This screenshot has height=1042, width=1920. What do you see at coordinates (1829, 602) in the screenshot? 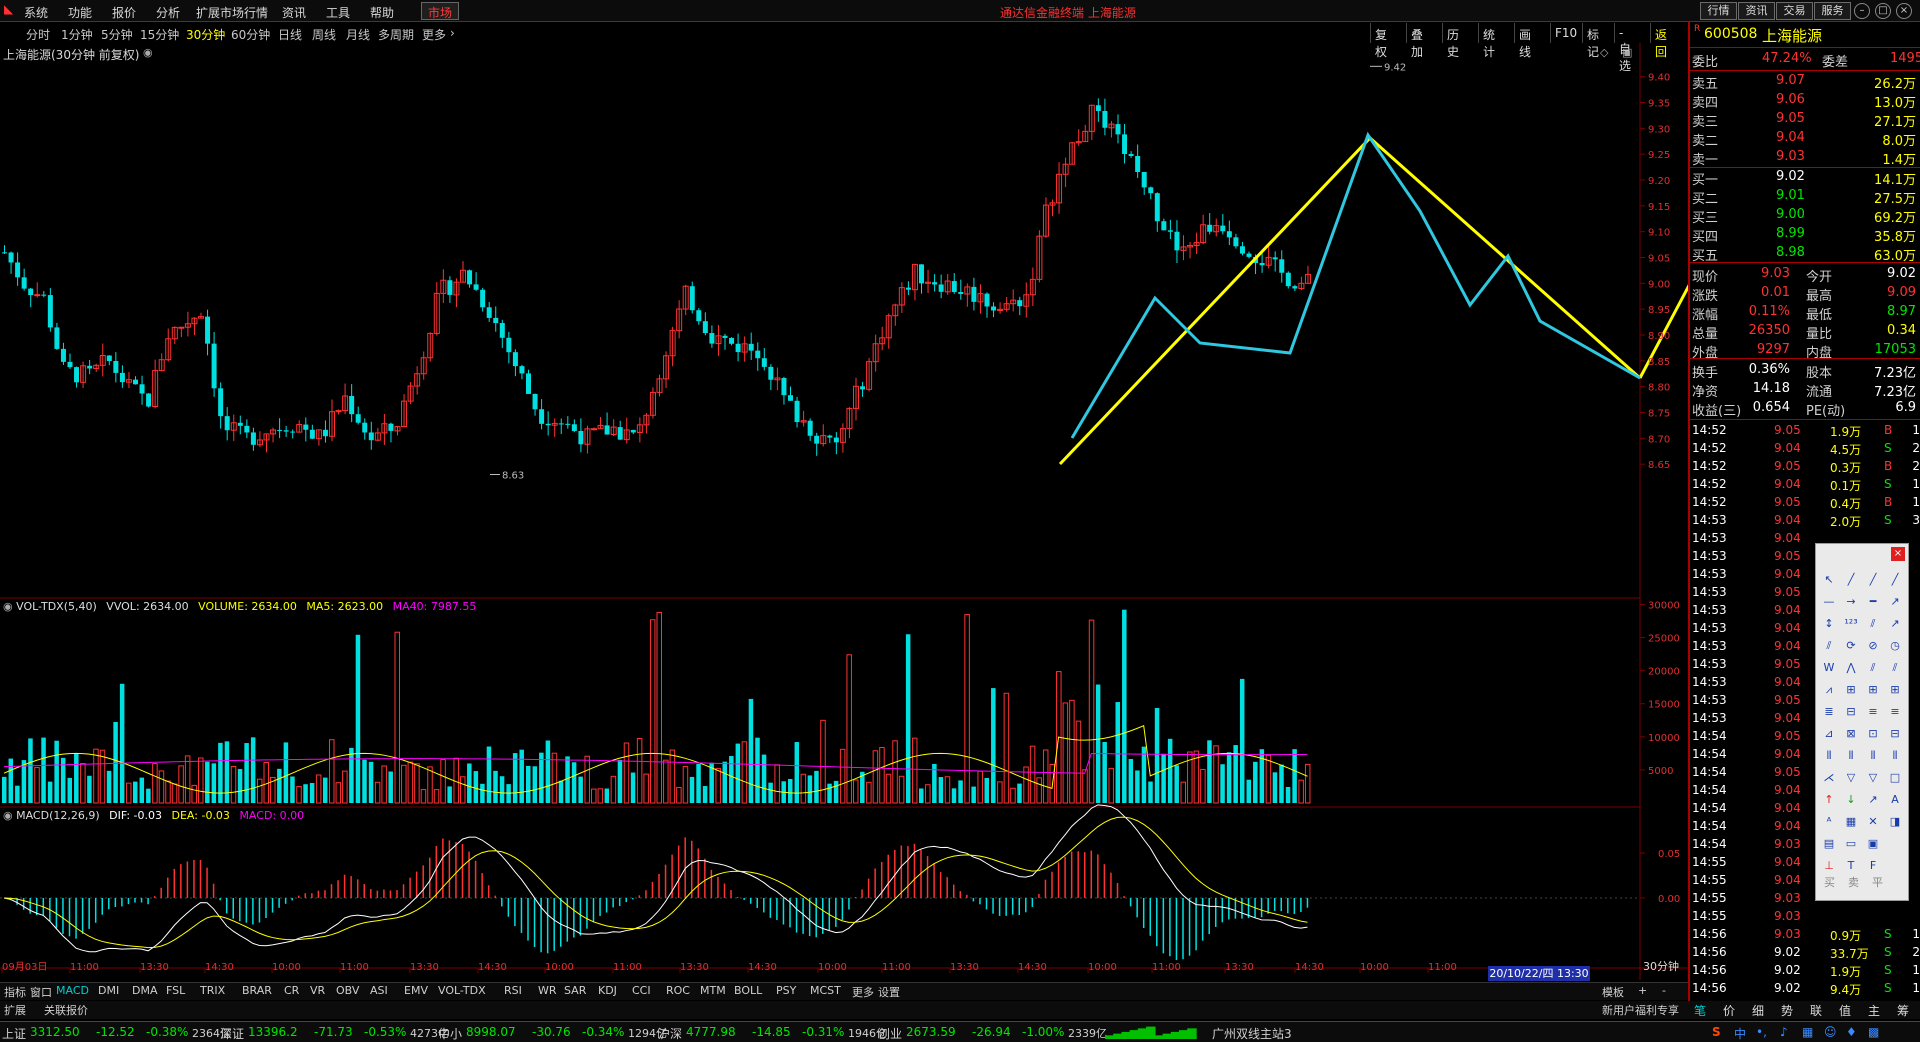
I see `drawing-tool-icon: —` at bounding box center [1829, 602].